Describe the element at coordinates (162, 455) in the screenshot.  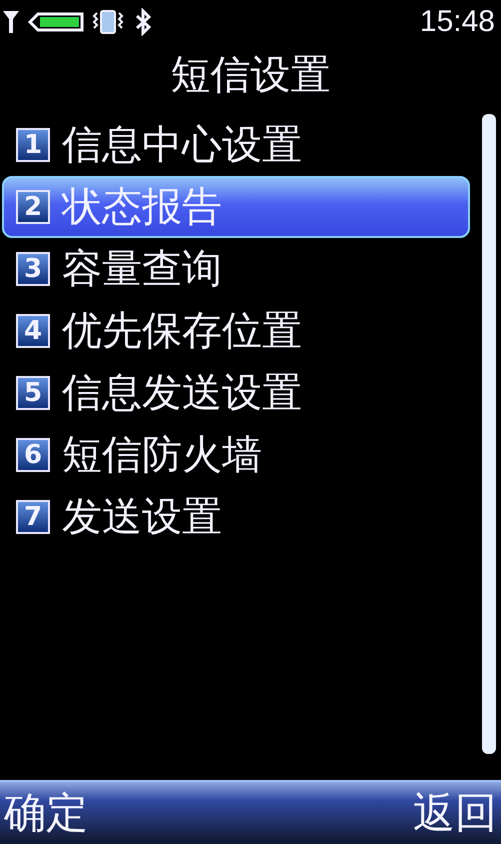
I see `menu-item-label: 短信防火墙` at that location.